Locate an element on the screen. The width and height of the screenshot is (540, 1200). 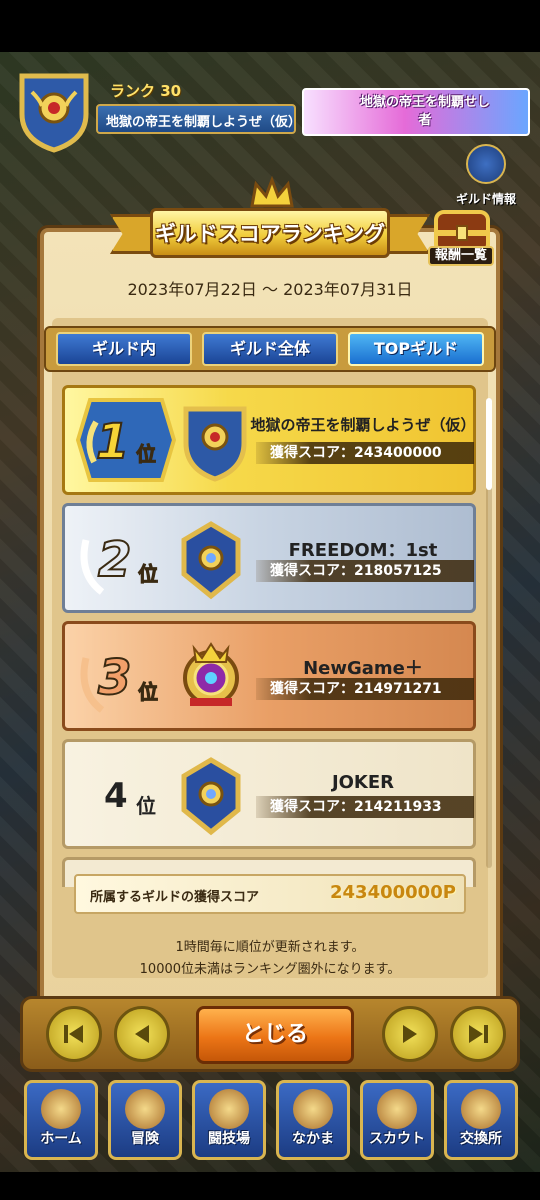
nav-exchange-label: 交換所 is located at coordinates (481, 1139).